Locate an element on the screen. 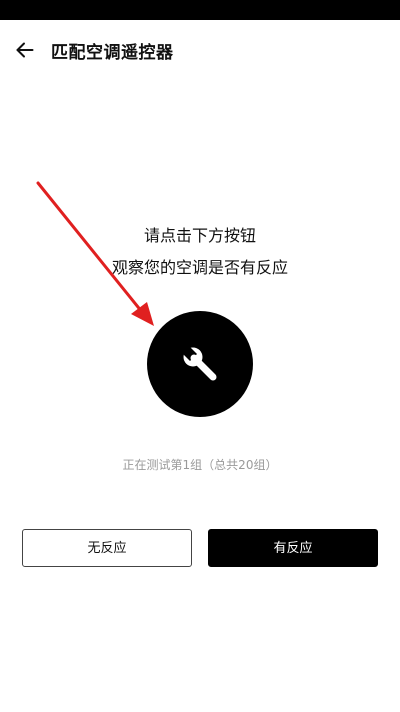 Image resolution: width=400 pixels, height=712 pixels. wrench-icon is located at coordinates (199, 363).